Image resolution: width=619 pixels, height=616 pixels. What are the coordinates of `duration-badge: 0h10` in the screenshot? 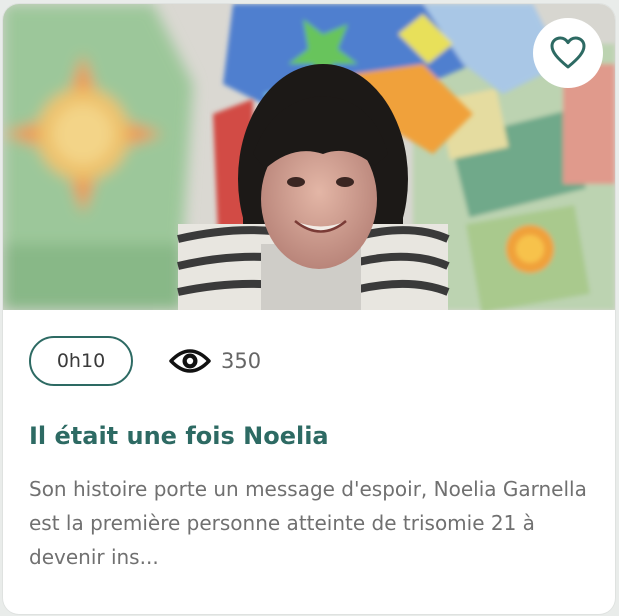 It's located at (81, 361).